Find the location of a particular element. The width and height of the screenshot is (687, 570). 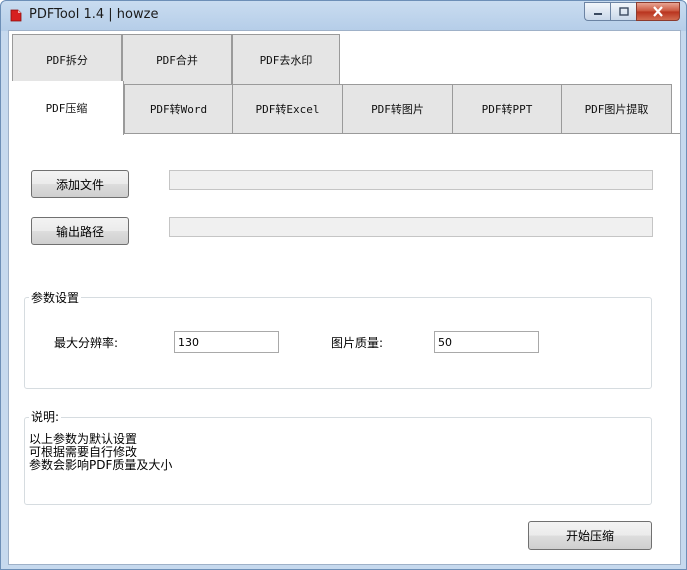

max-resolution-label: 最大分辨率: is located at coordinates (86, 343).